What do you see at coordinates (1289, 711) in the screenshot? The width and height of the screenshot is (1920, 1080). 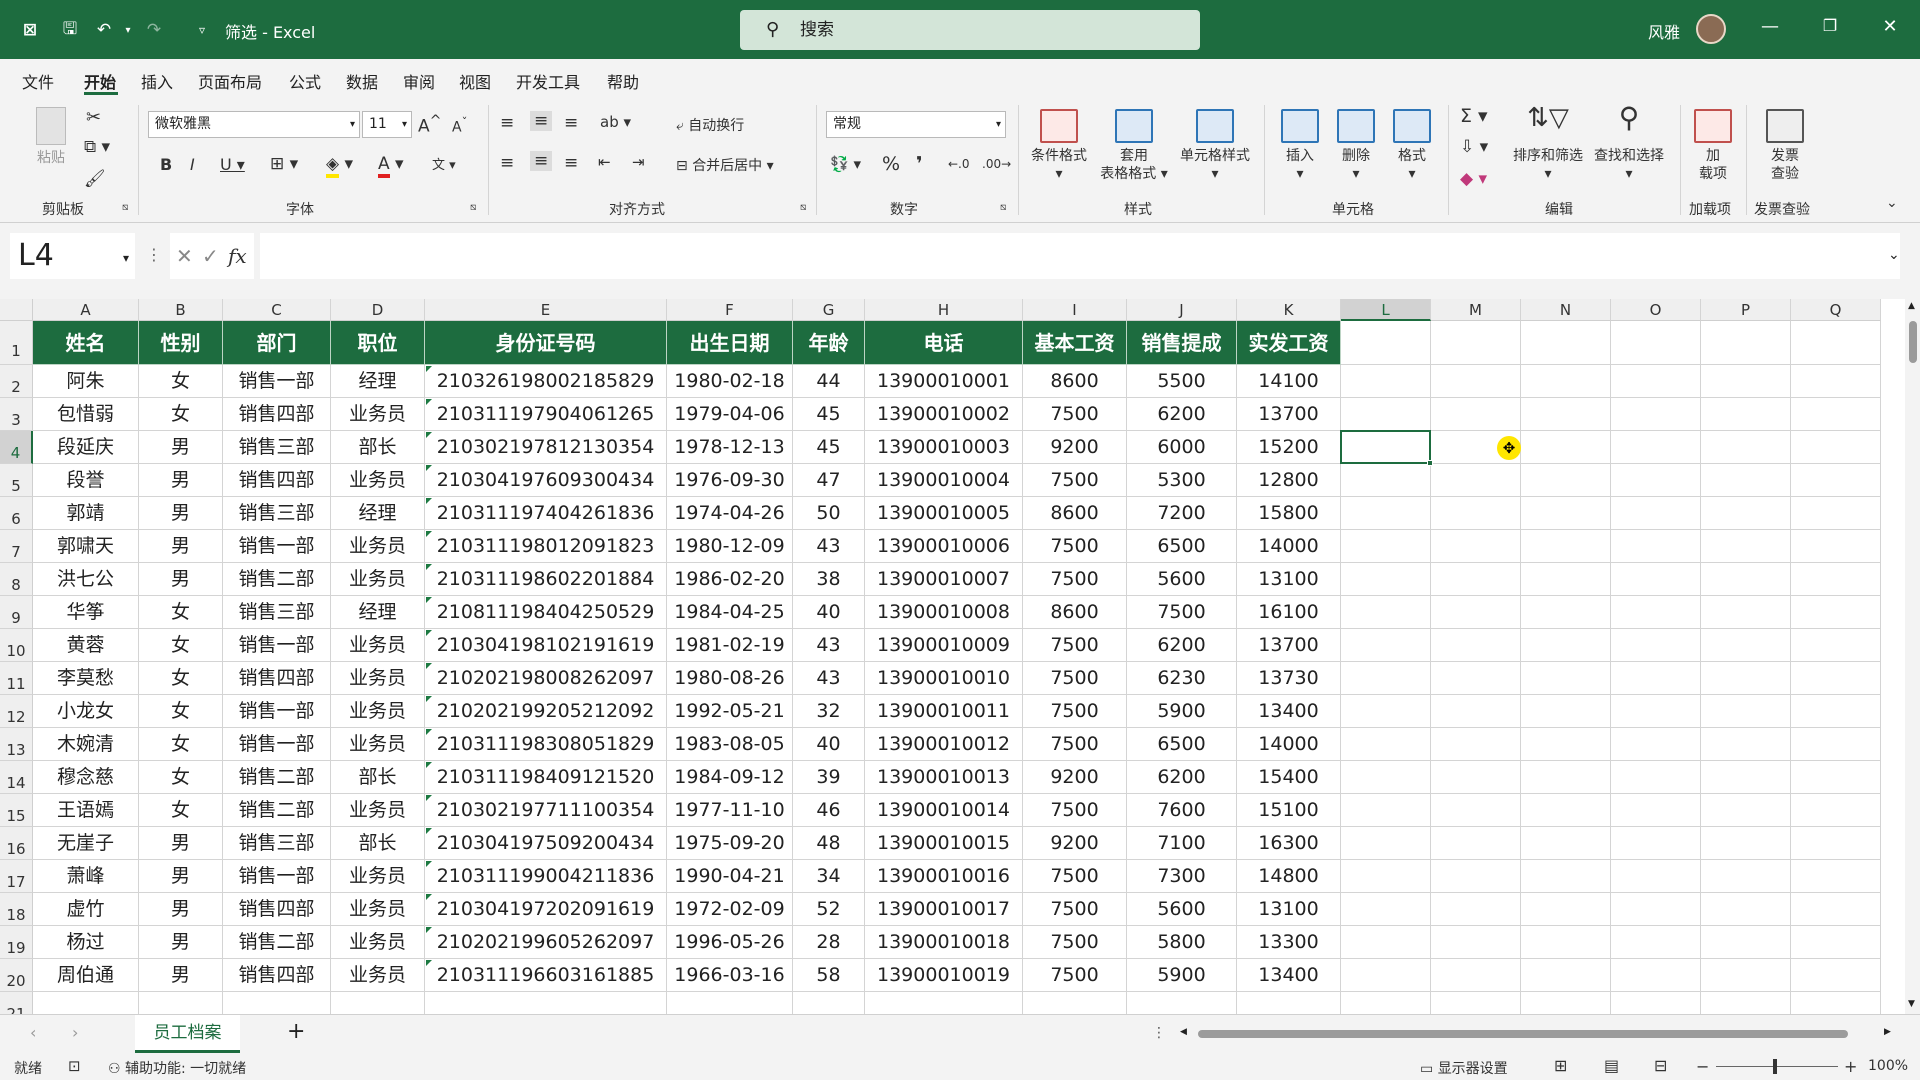 I see `data-cell: 13400` at bounding box center [1289, 711].